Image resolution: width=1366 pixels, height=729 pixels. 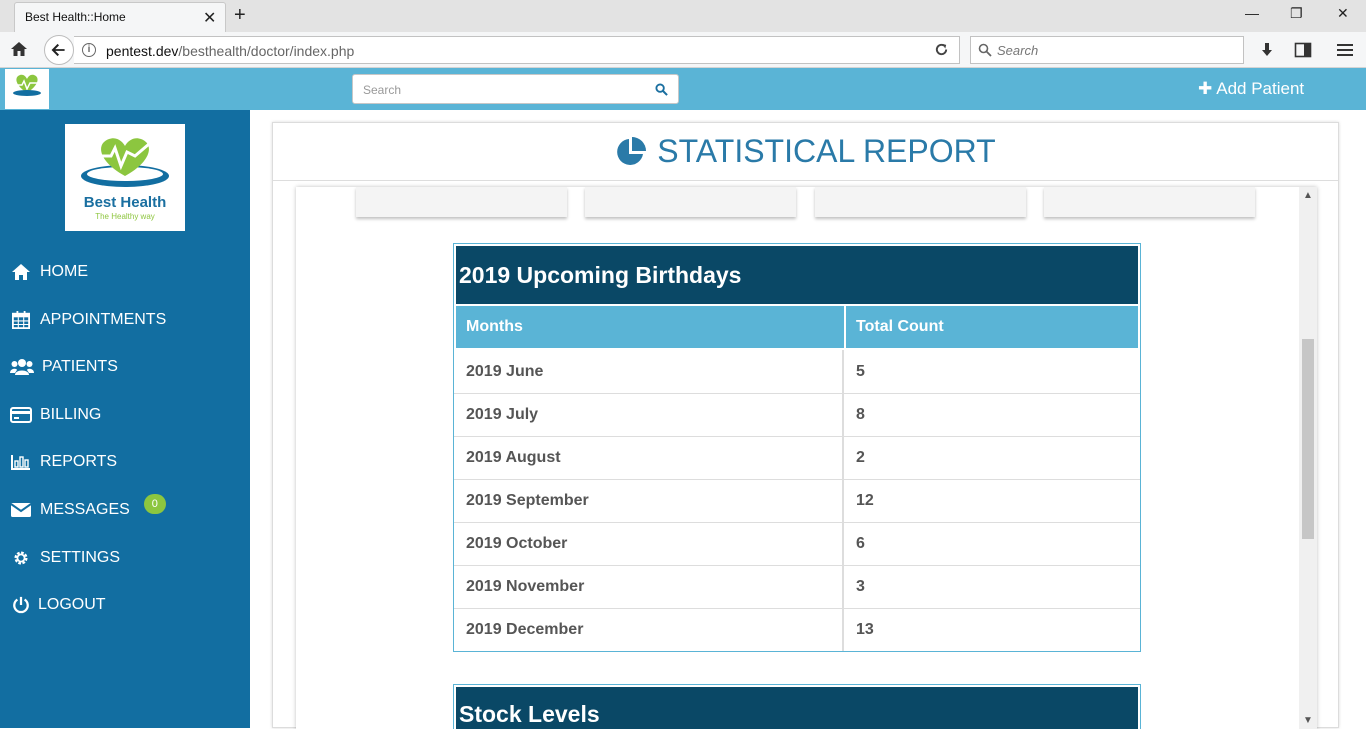 I want to click on table-row: 2019 August 2, so click(x=797, y=457).